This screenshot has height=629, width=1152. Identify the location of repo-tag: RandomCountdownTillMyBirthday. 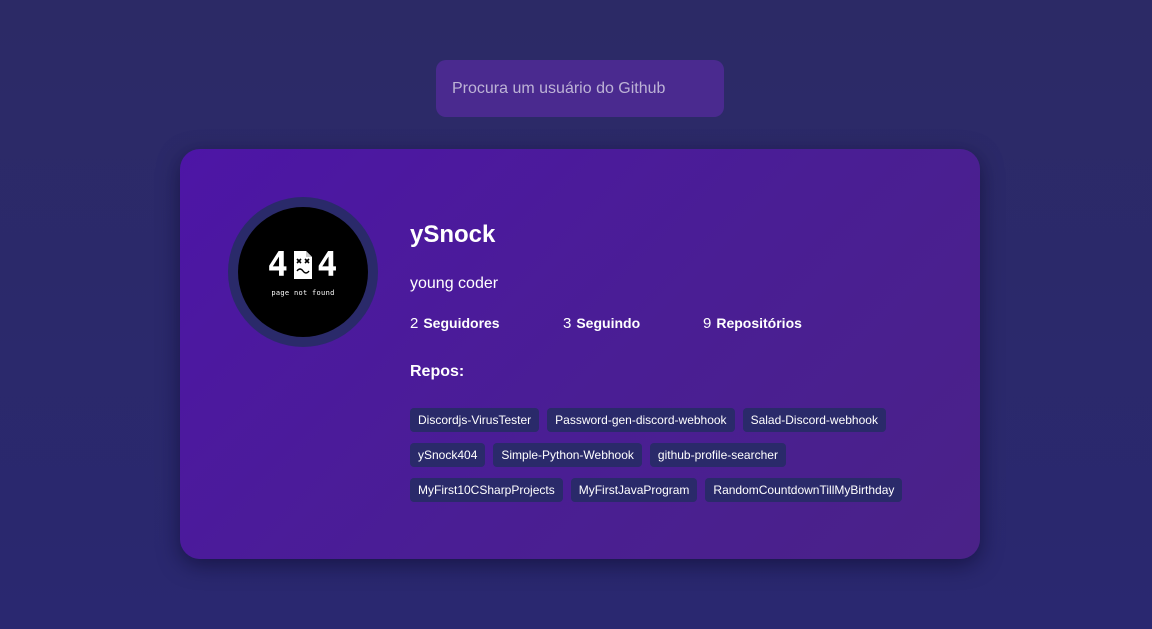
(804, 490).